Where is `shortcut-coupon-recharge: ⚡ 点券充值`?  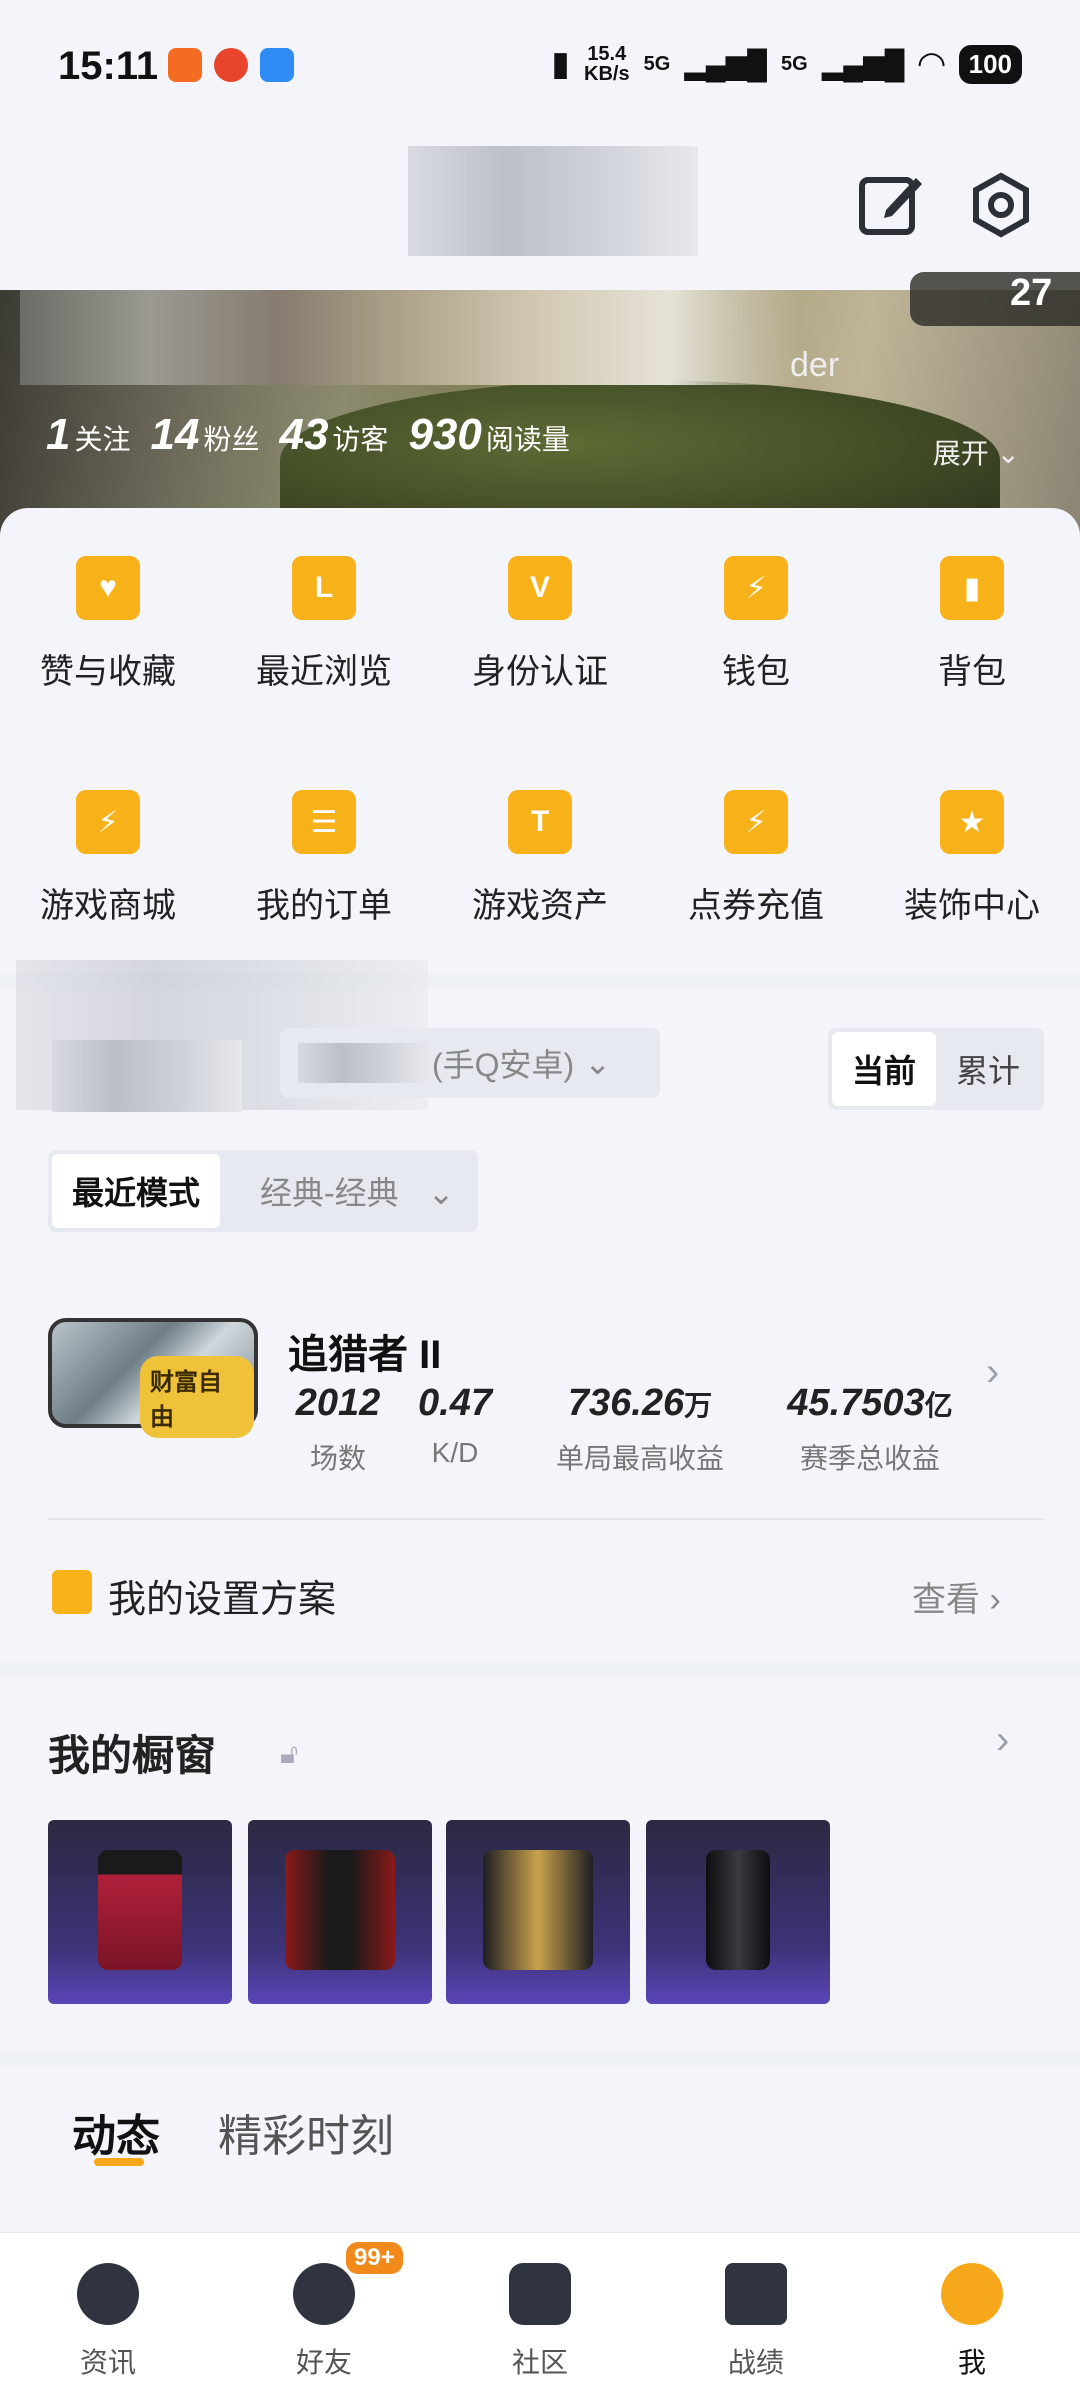
shortcut-coupon-recharge: ⚡ 点券充值 is located at coordinates (756, 858).